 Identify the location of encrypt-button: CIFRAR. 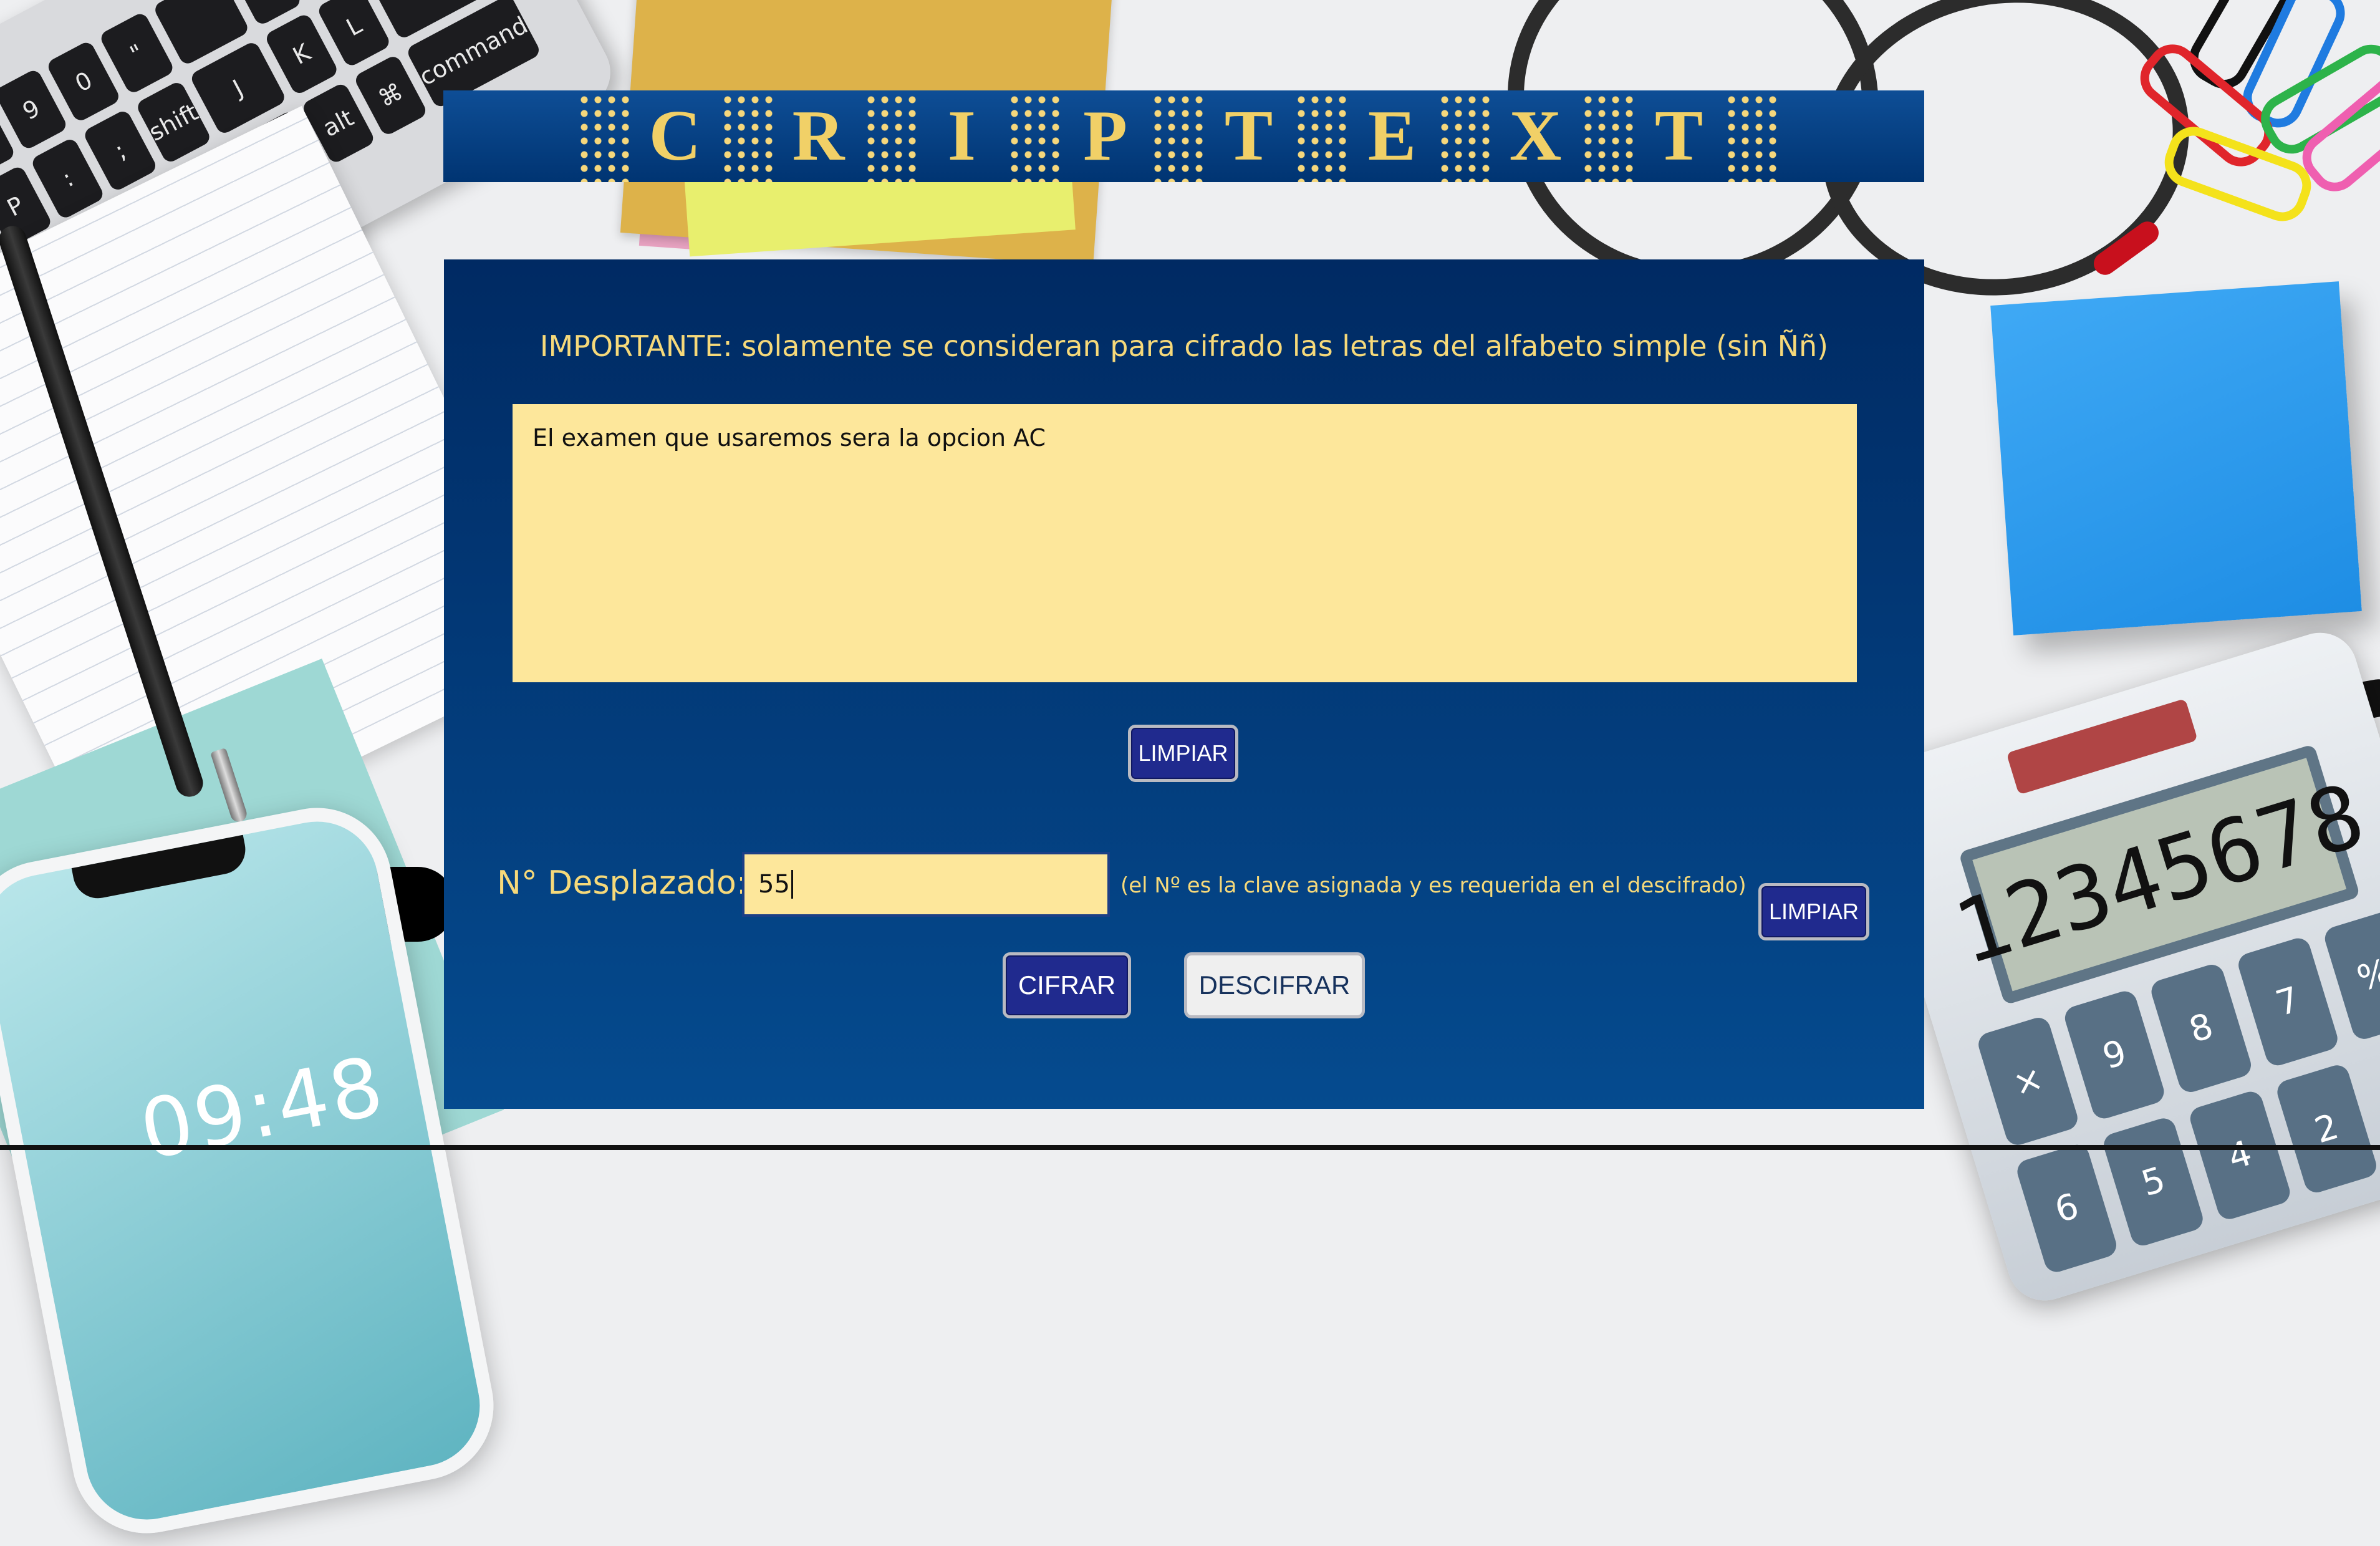
(1067, 985).